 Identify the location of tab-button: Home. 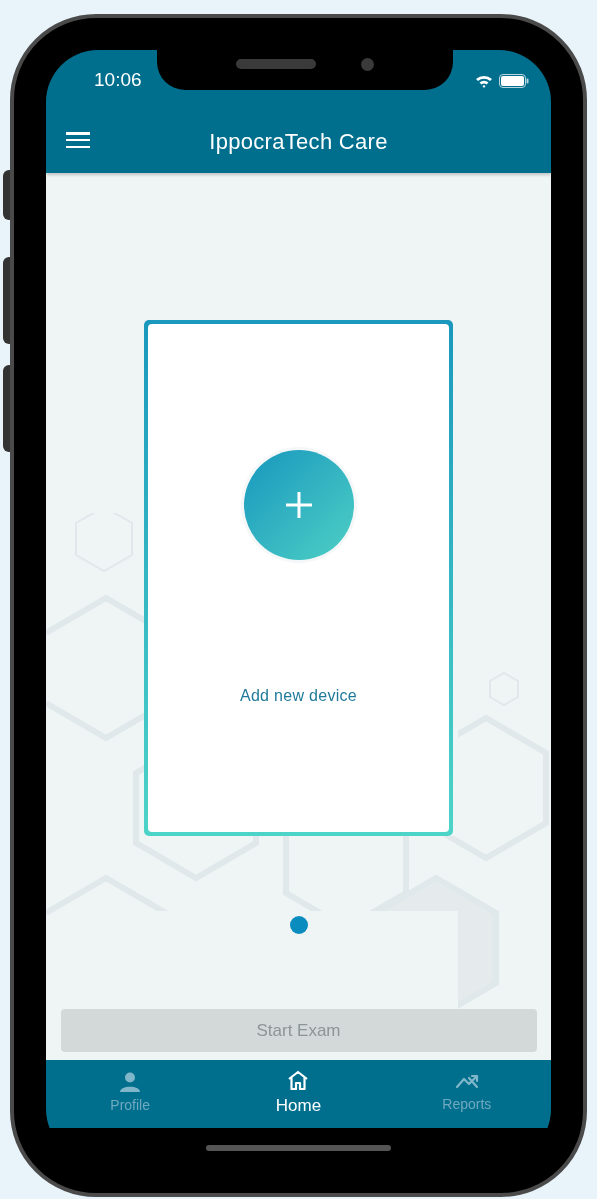
(298, 1094).